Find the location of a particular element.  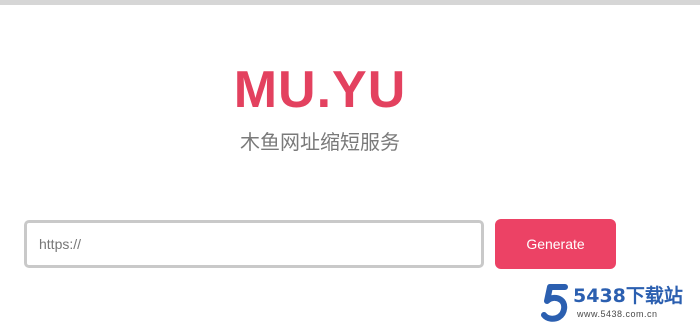

watermark-logo-icon is located at coordinates (554, 303).